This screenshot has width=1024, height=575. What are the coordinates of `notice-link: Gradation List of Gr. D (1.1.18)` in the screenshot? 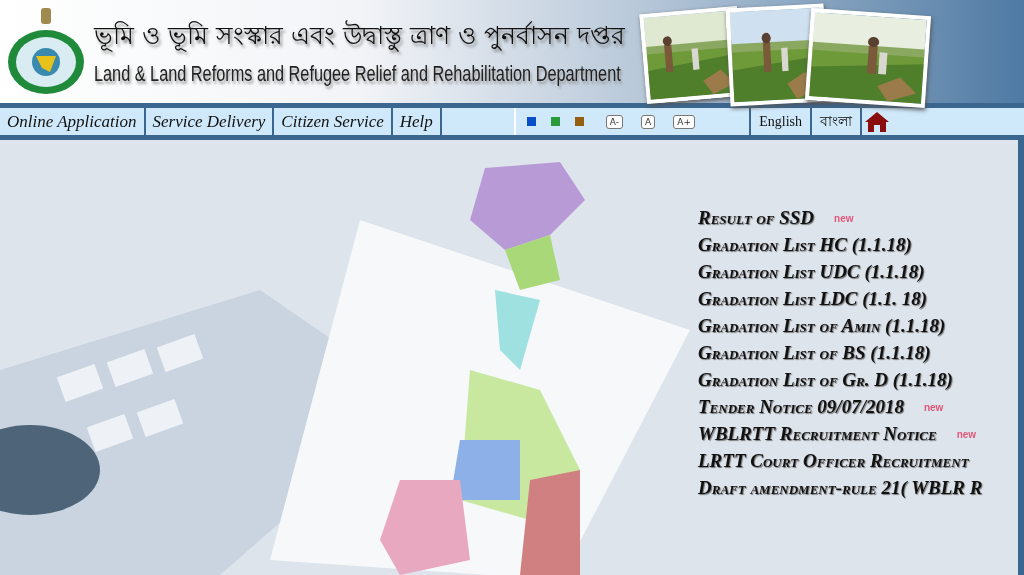 It's located at (825, 380).